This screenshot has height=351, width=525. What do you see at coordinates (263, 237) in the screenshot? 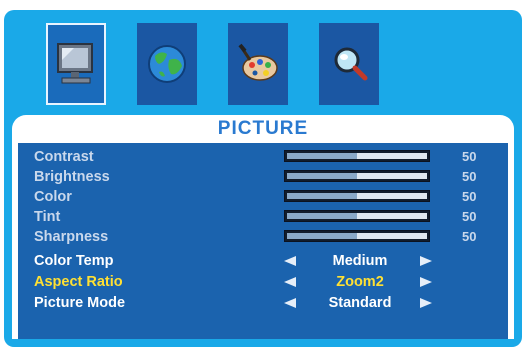
I see `sharpness-row: Sharpness 50` at bounding box center [263, 237].